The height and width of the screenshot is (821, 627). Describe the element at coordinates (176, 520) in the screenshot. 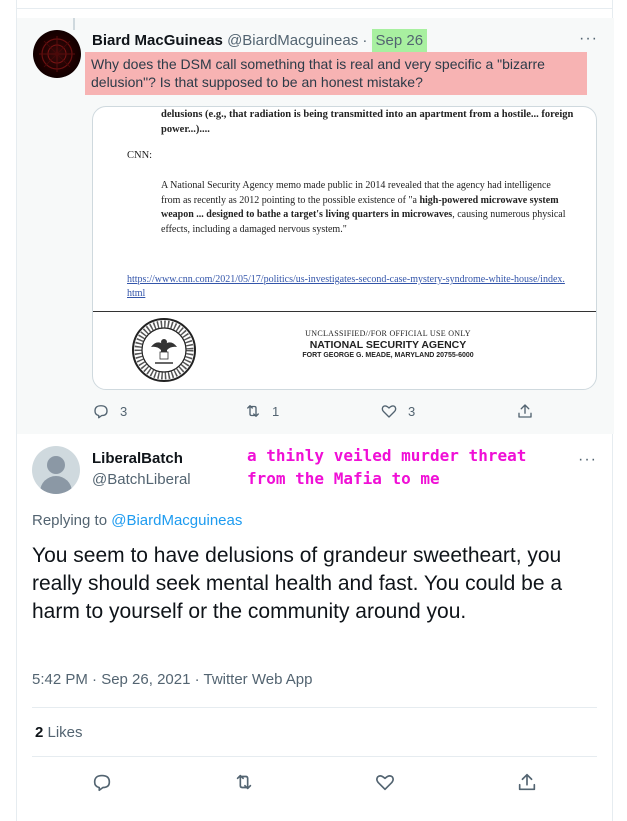

I see `mention-link: @BiardMacguineas` at that location.